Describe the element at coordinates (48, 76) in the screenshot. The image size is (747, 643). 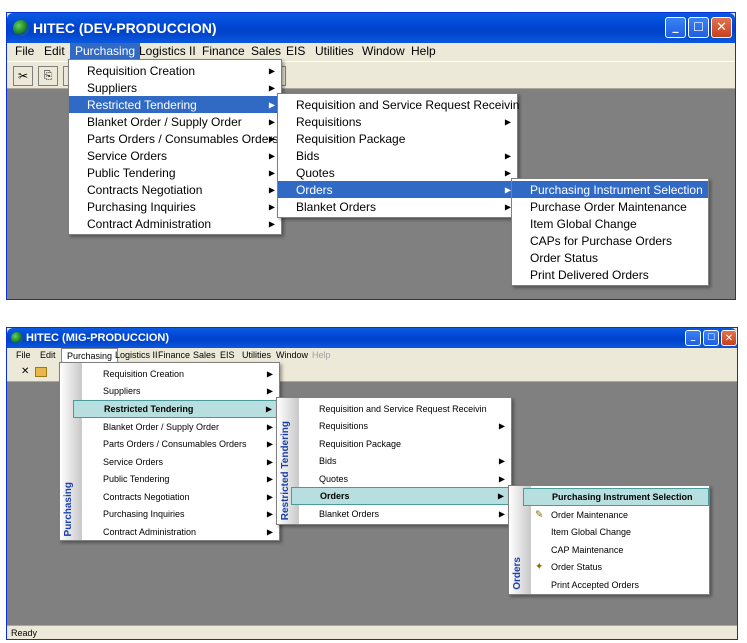
I see `copy-icon: ⎘` at that location.